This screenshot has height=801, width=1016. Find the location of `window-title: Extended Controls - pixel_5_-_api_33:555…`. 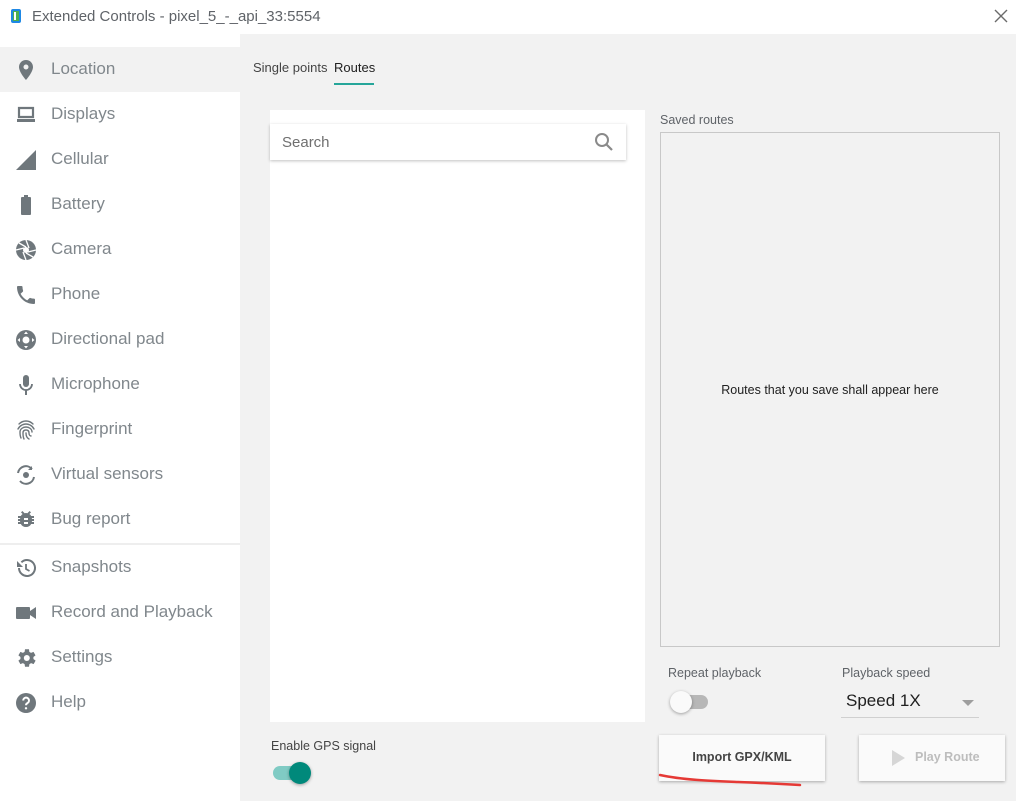

window-title: Extended Controls - pixel_5_-_api_33:555… is located at coordinates (176, 16).